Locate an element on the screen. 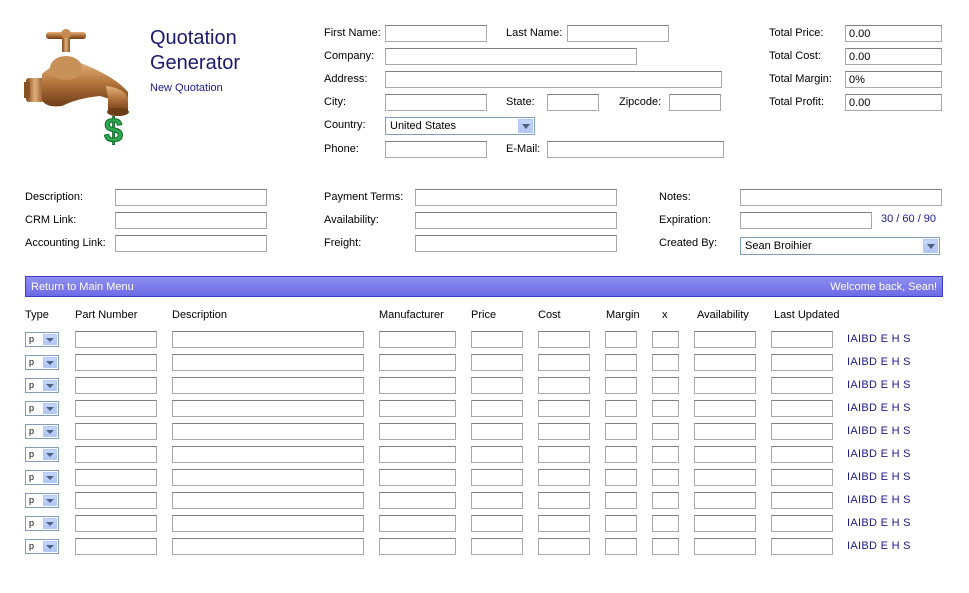  expiration-field is located at coordinates (806, 220).